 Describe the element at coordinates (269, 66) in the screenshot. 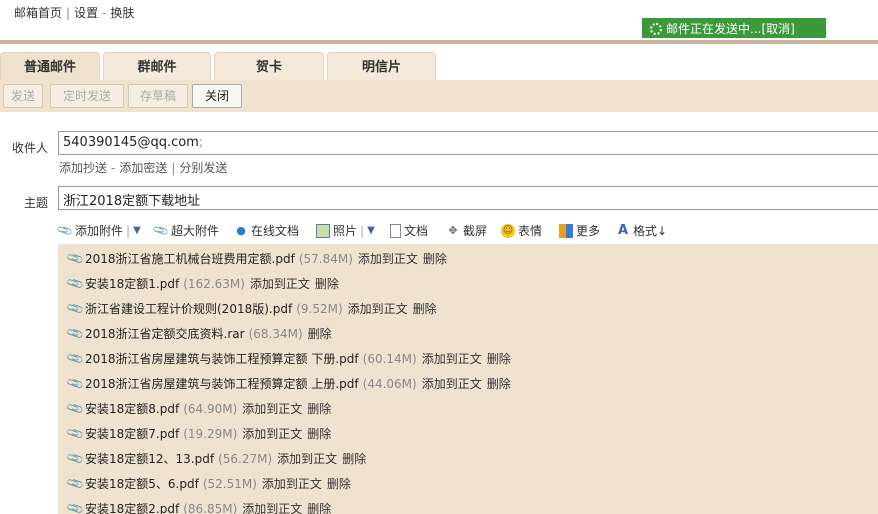

I see `tab-greeting-card: 贺卡` at that location.